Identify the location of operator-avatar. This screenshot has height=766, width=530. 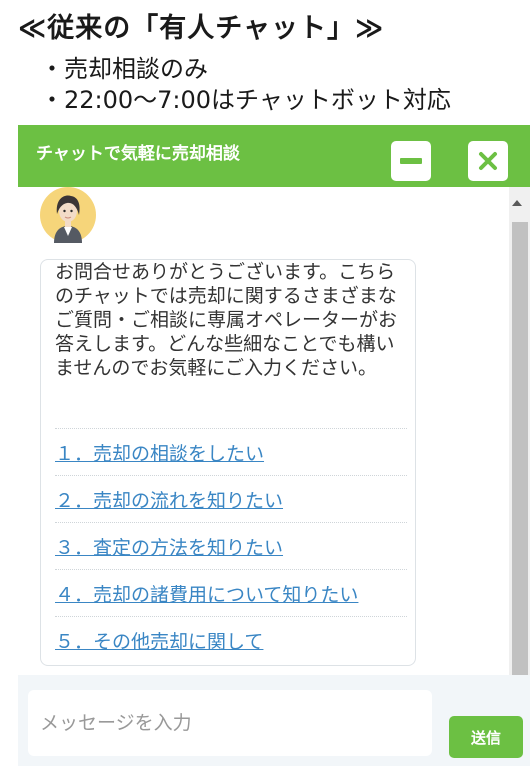
(68, 215).